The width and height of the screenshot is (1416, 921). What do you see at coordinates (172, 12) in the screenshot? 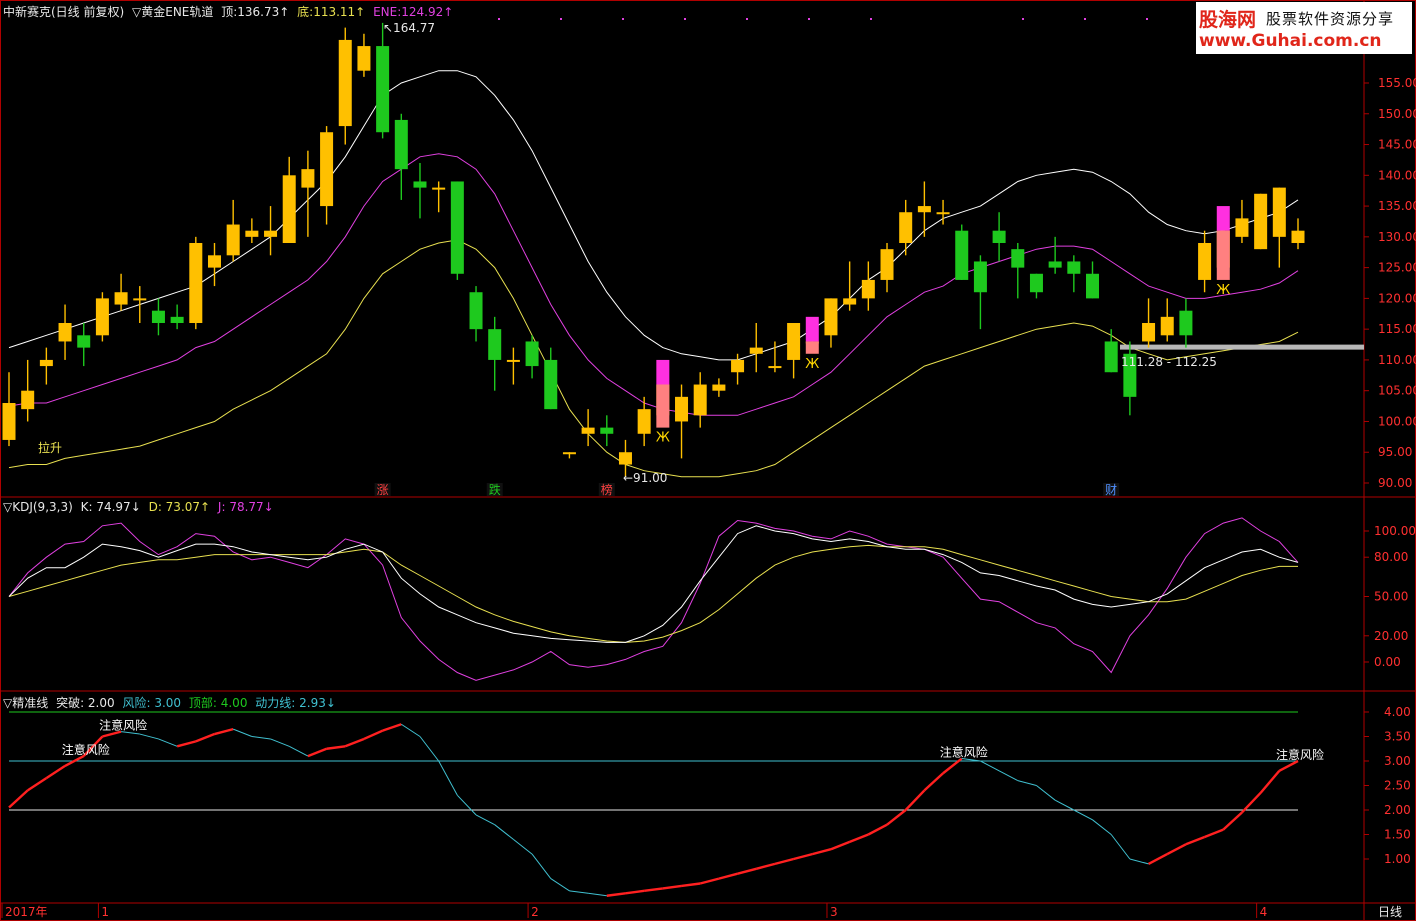
I see `indicator-name: ▽黄金ENE轨道` at bounding box center [172, 12].